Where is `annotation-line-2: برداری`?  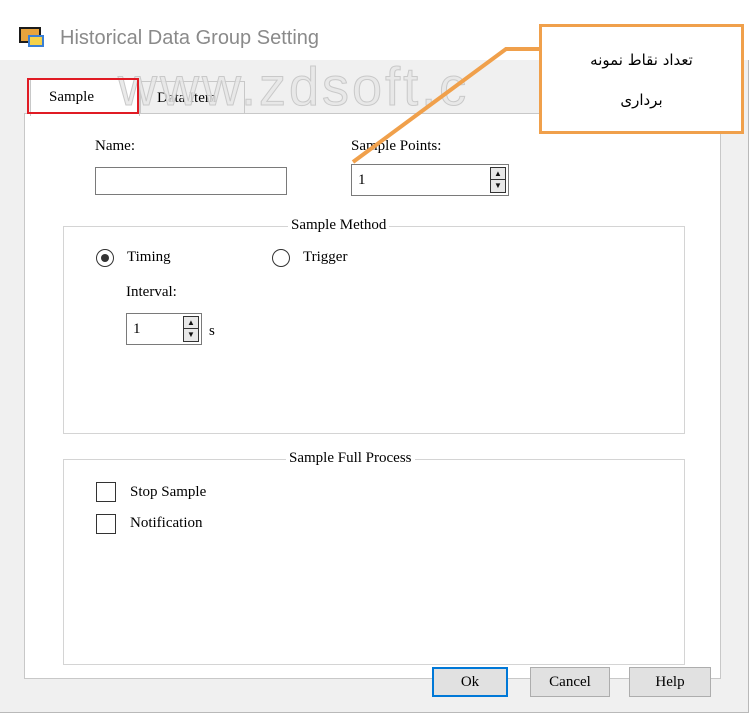
annotation-line-2: برداری is located at coordinates (641, 100).